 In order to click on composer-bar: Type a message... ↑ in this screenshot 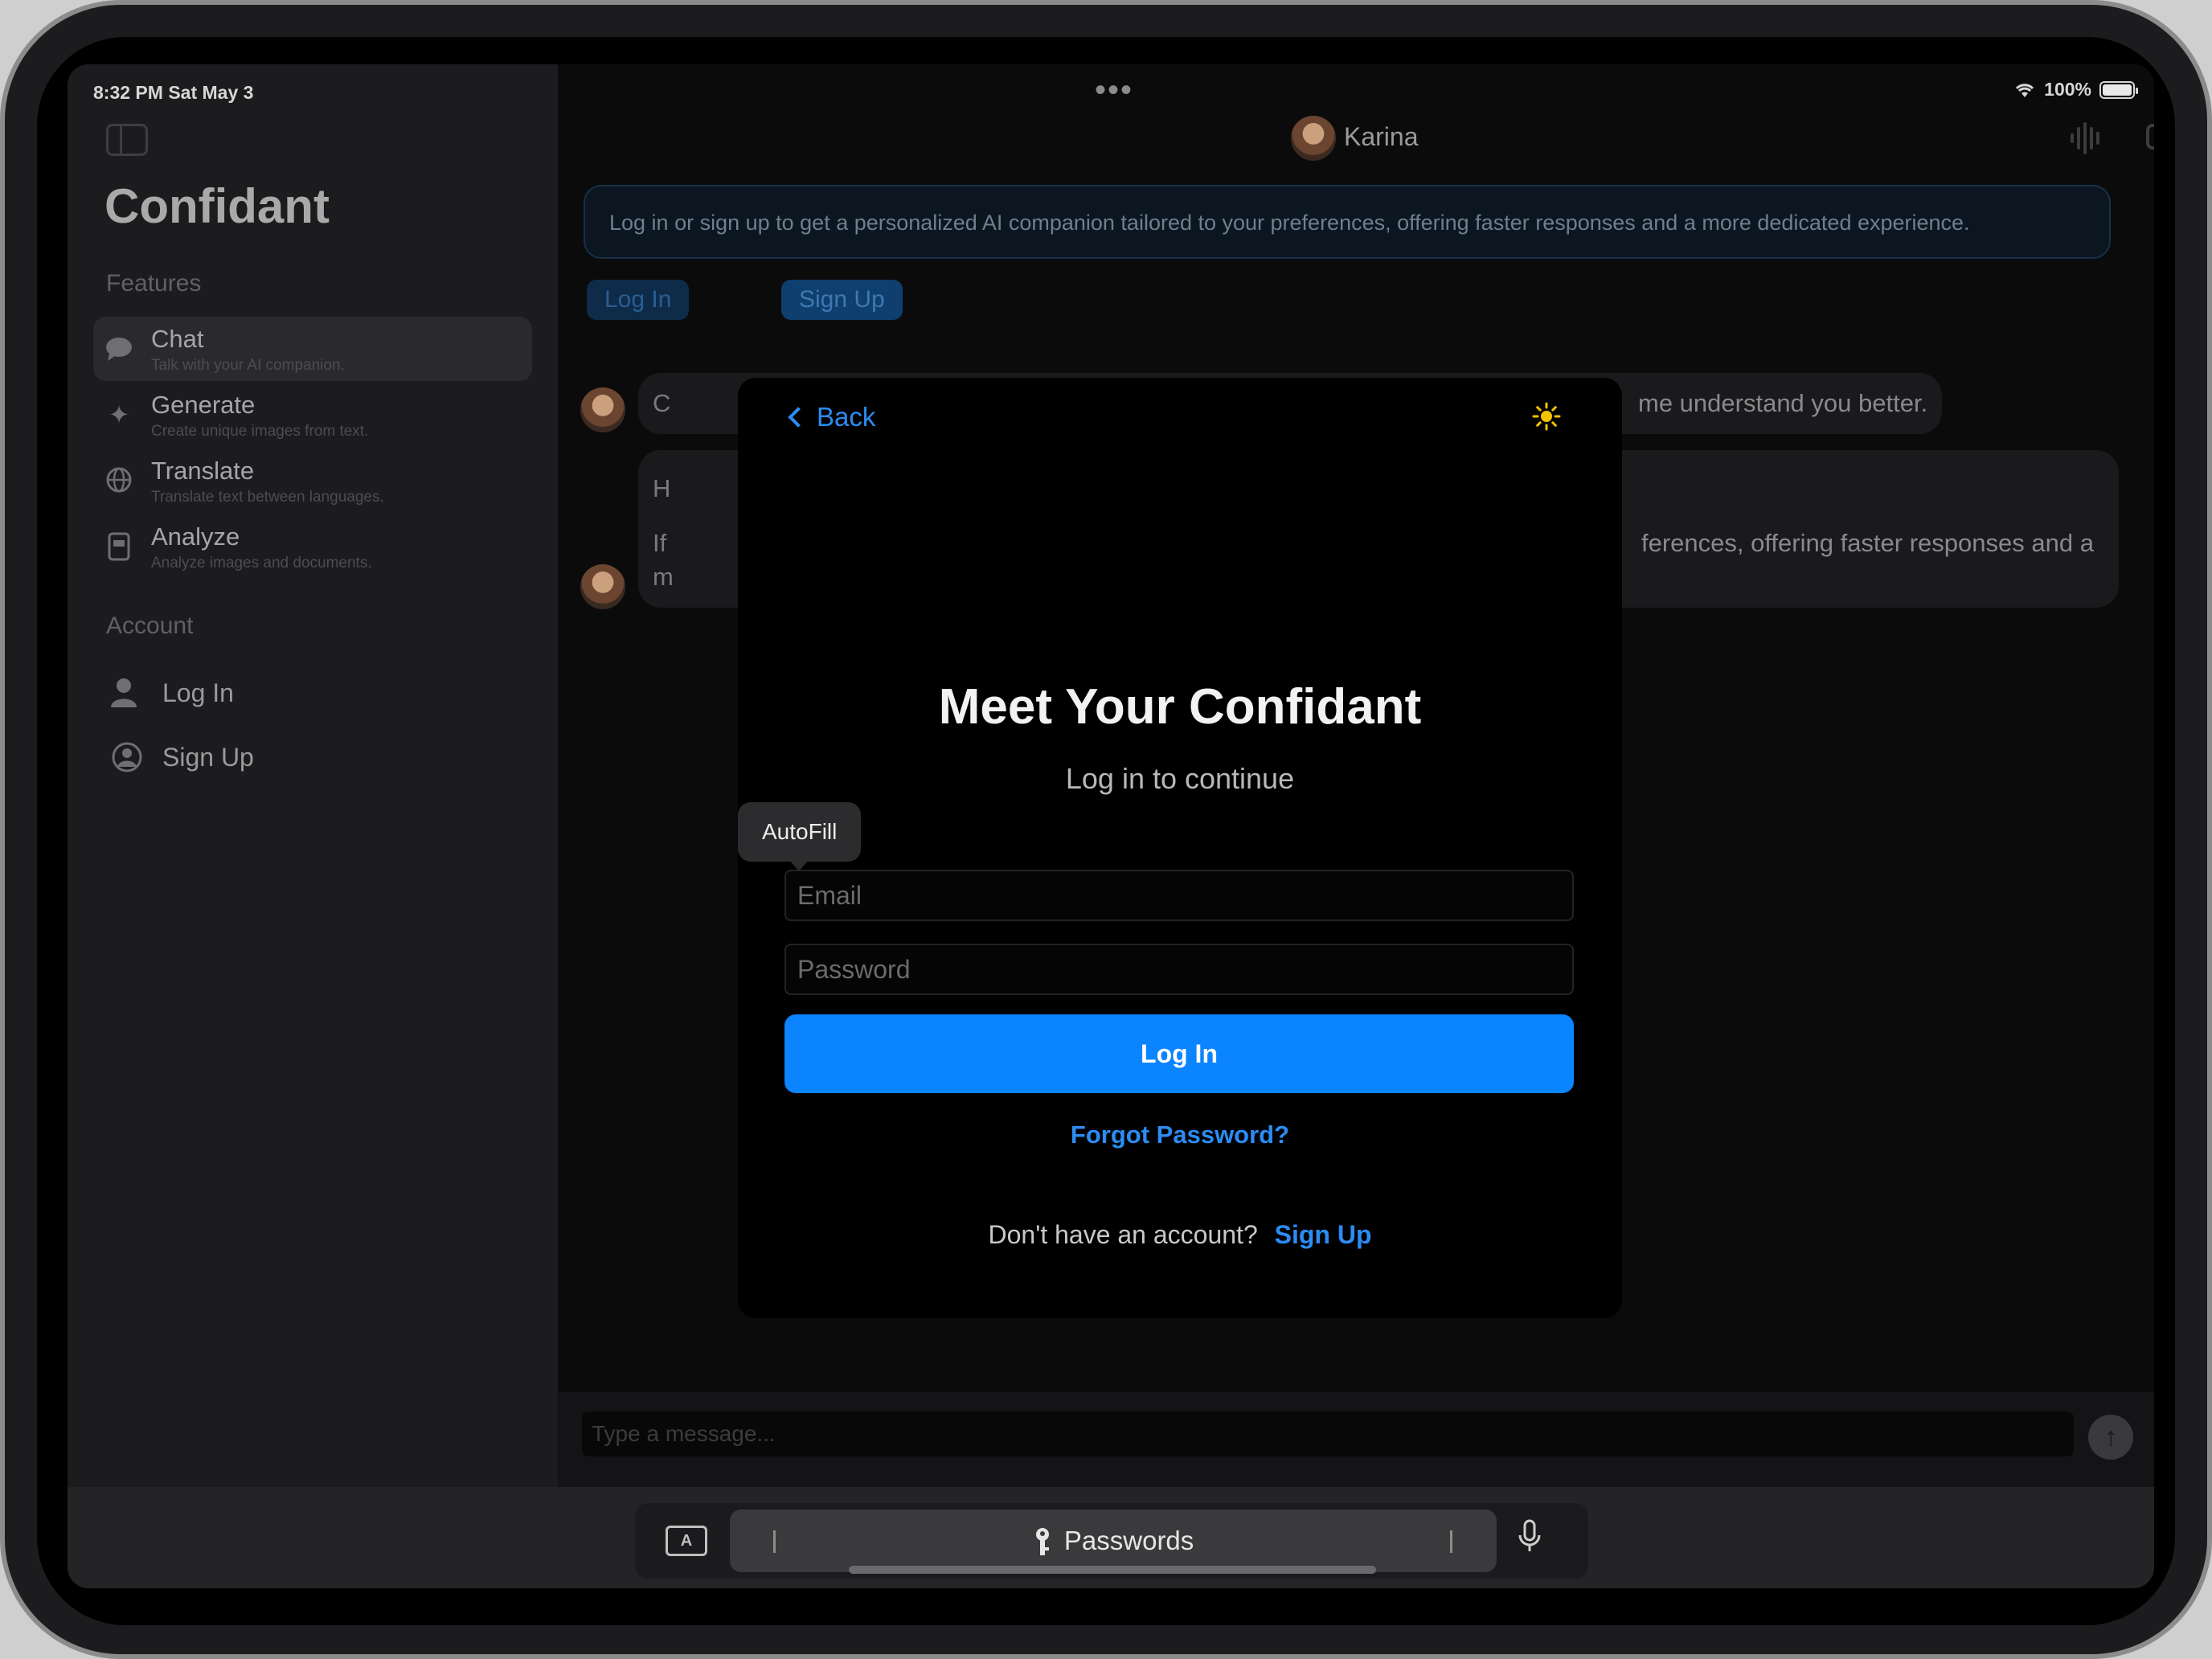, I will do `click(1356, 1439)`.